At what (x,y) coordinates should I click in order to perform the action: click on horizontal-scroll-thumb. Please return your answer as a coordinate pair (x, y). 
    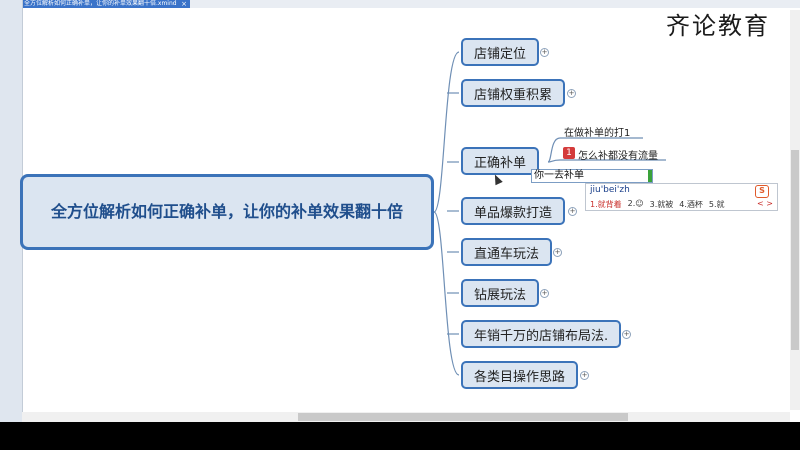
    Looking at the image, I should click on (463, 417).